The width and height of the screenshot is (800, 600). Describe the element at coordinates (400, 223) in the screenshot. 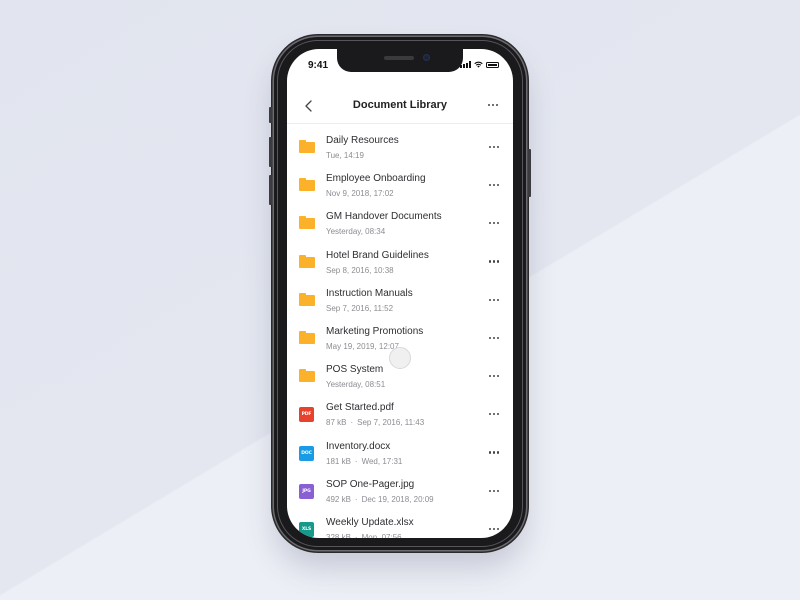

I see `folder-list-item: GM Handover Documents Yesterday, 08:34` at that location.